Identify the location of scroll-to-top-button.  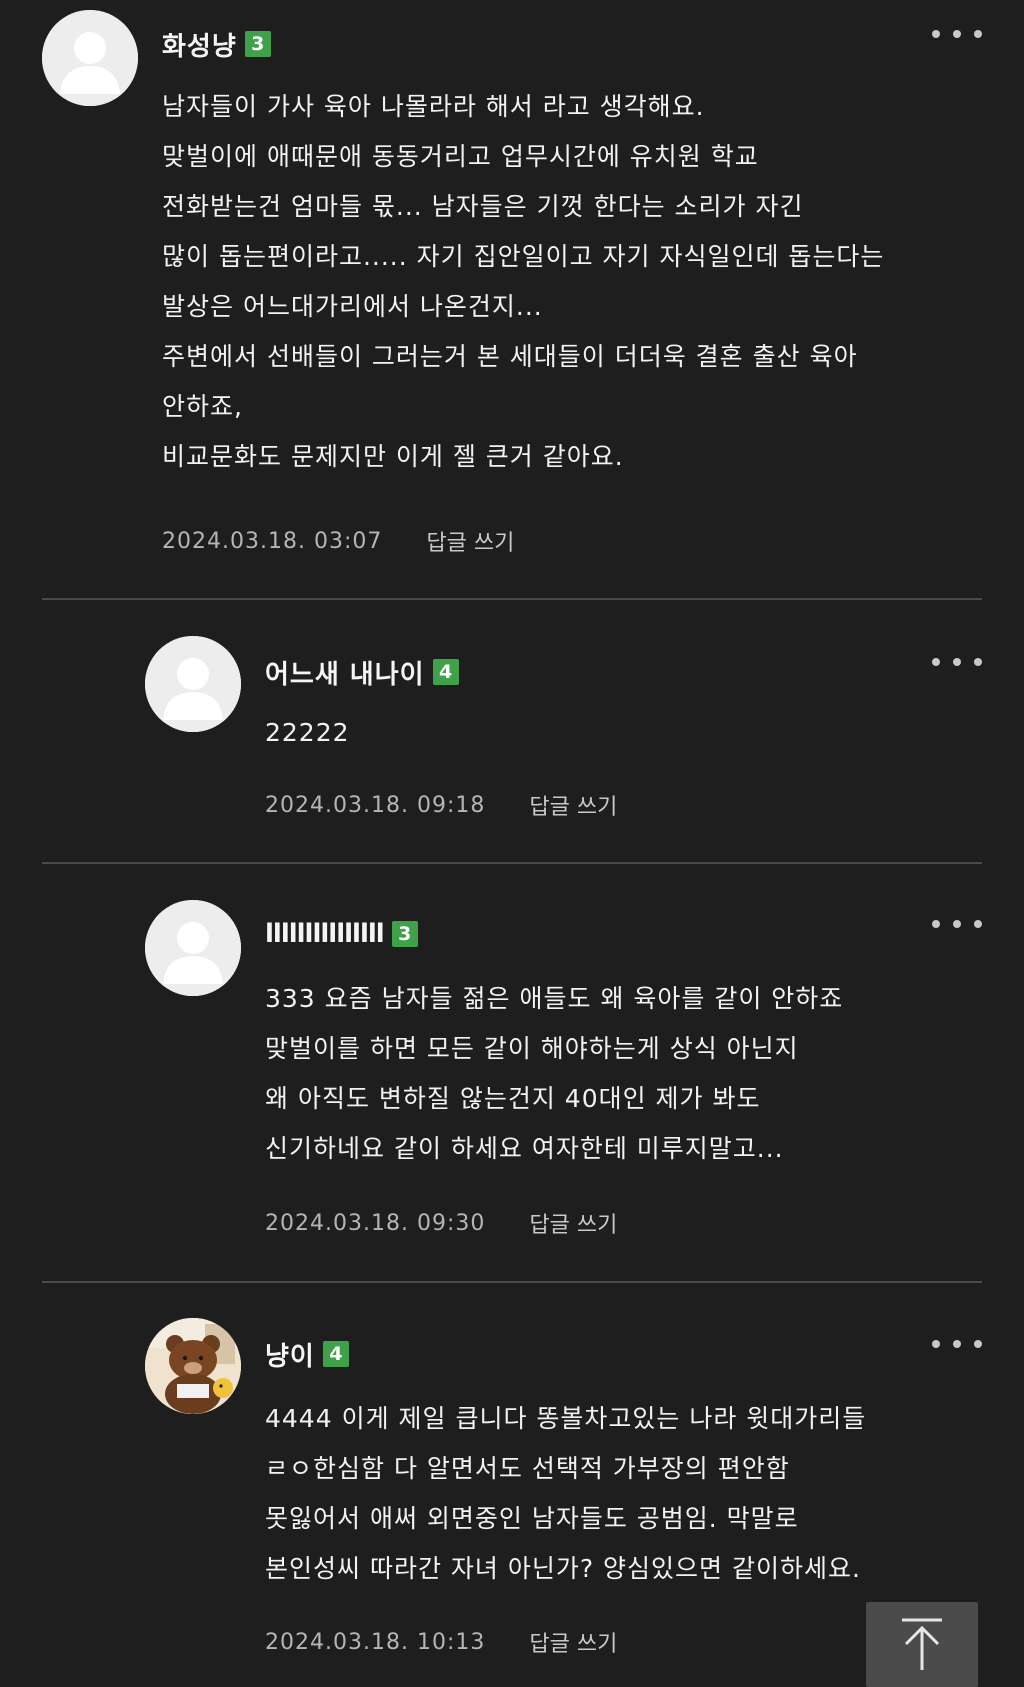
(922, 1644).